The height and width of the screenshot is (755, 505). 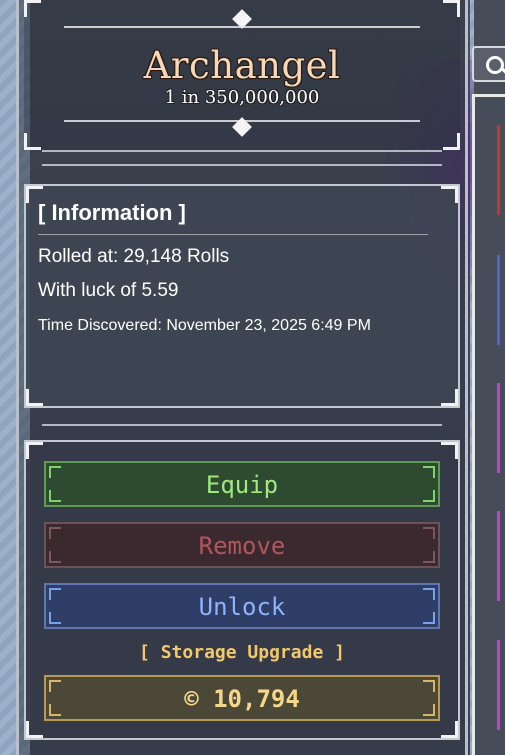 I want to click on unlock-button: Unlock, so click(x=242, y=606).